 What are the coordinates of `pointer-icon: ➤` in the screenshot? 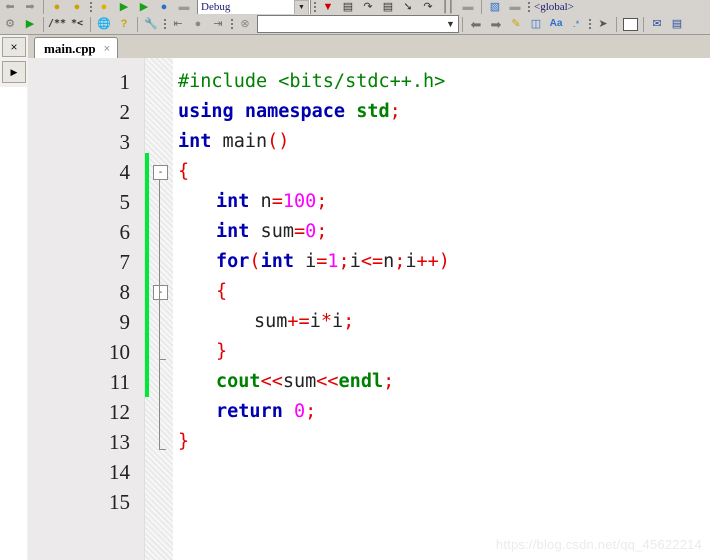 It's located at (603, 24).